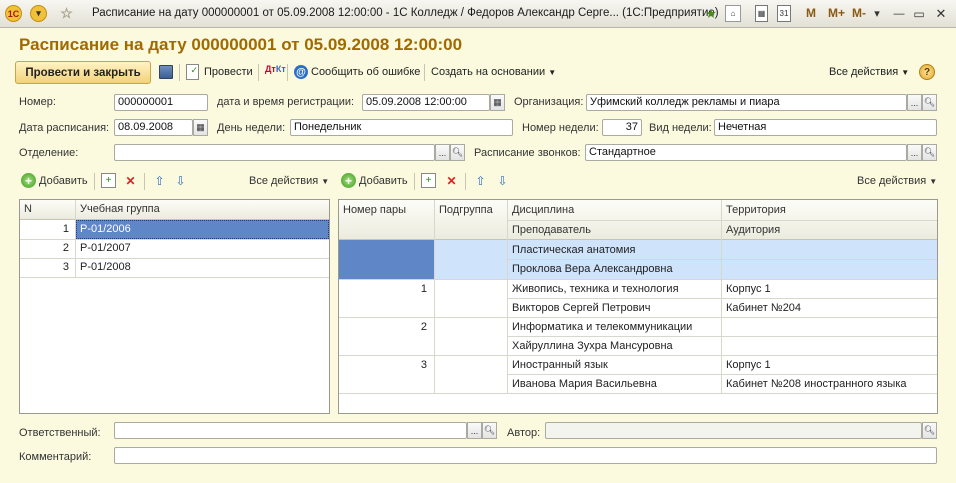 The image size is (956, 483). I want to click on lessons-all-actions-button: Все действия ▼, so click(897, 181).